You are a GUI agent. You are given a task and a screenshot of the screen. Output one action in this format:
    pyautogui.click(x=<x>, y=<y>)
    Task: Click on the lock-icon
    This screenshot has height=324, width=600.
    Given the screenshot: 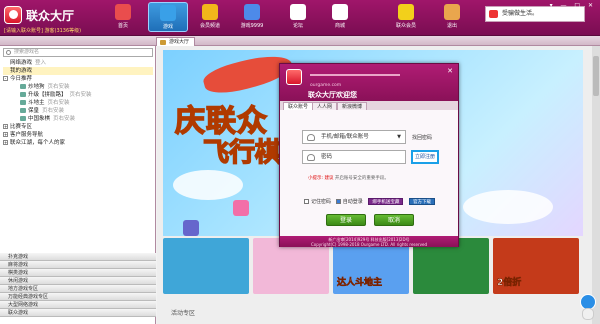 What is the action you would take?
    pyautogui.click(x=311, y=157)
    